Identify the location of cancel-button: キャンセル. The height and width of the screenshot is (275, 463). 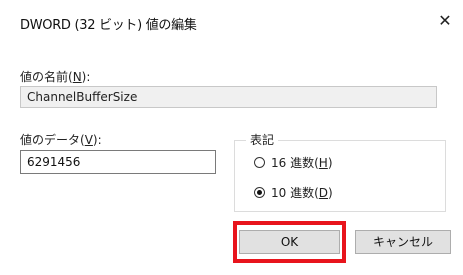
(403, 242).